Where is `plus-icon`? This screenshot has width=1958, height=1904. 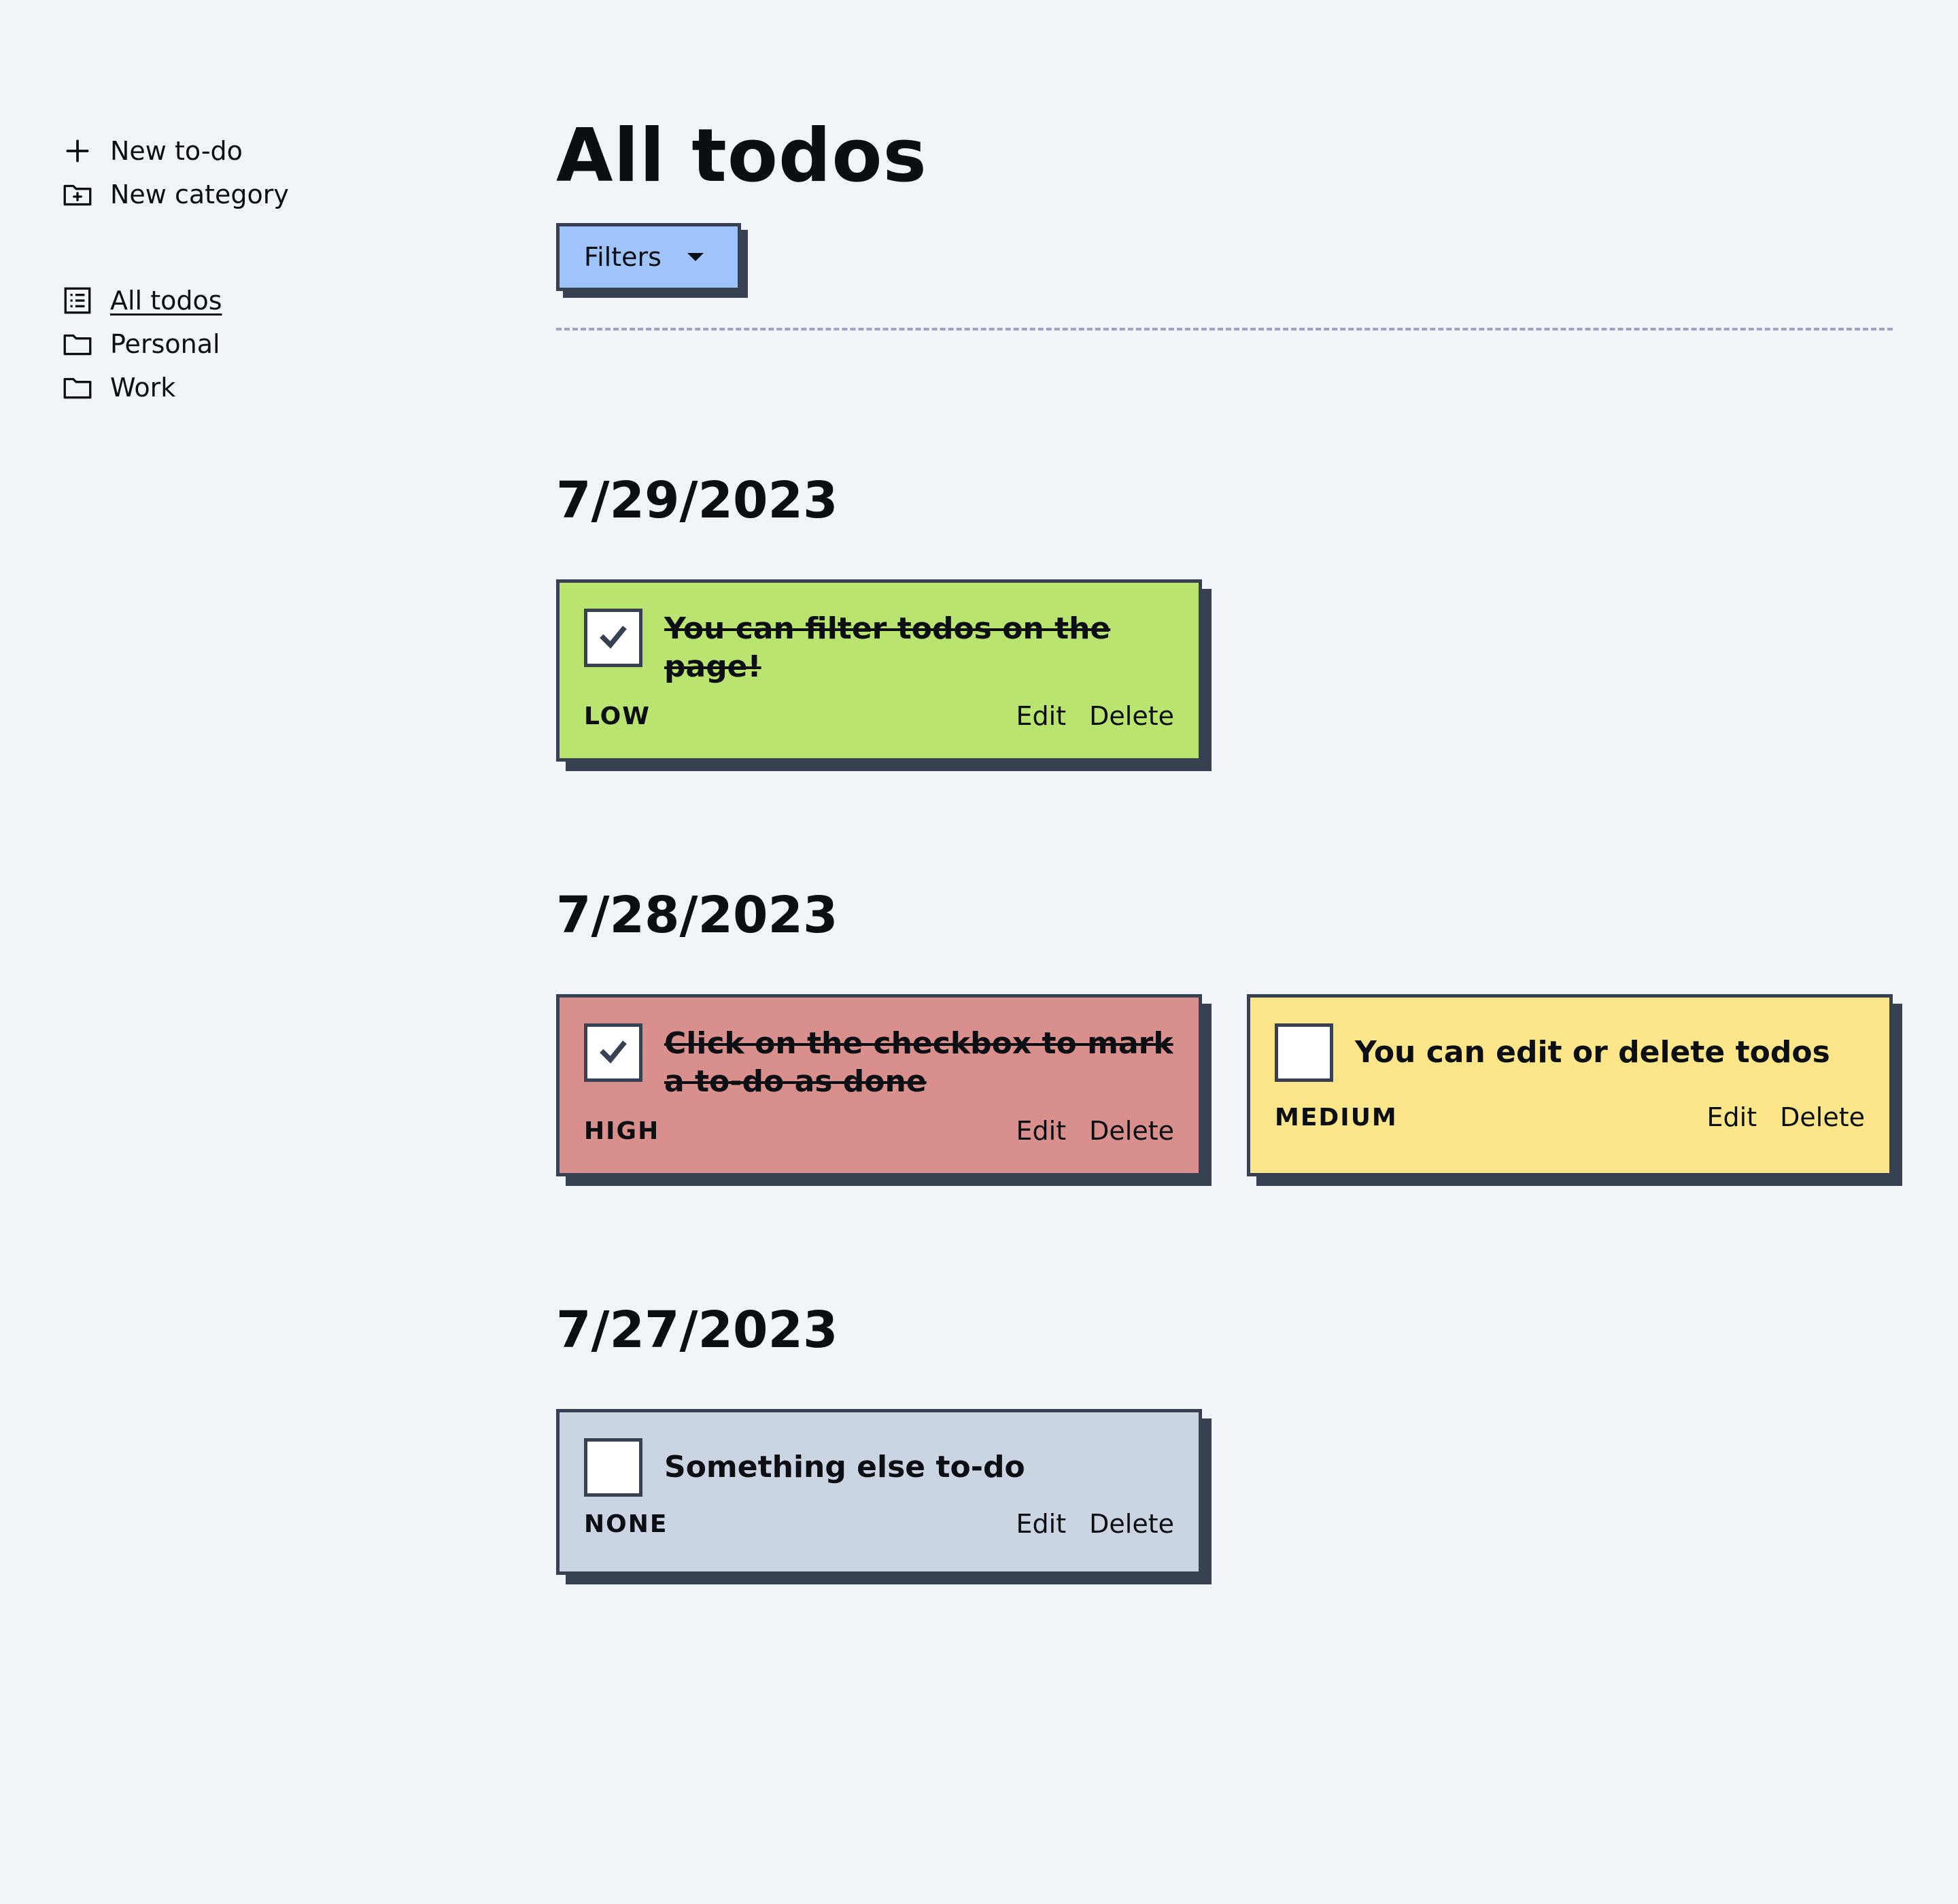 plus-icon is located at coordinates (77, 151).